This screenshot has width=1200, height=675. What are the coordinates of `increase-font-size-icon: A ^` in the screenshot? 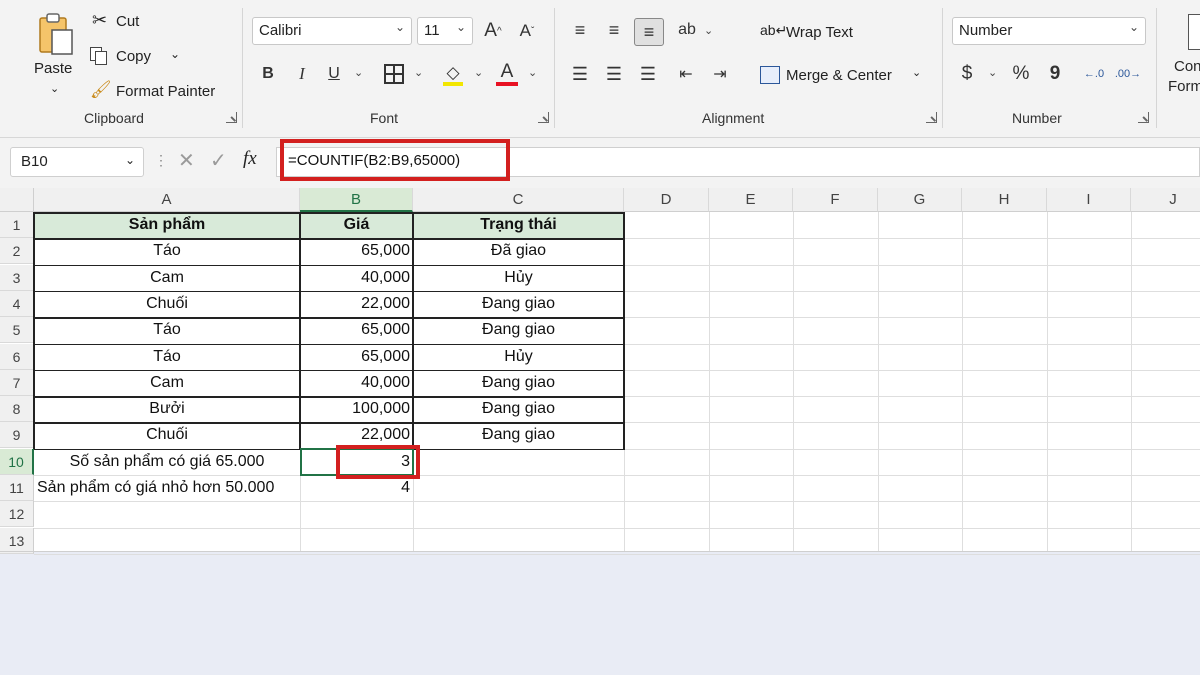 It's located at (493, 31).